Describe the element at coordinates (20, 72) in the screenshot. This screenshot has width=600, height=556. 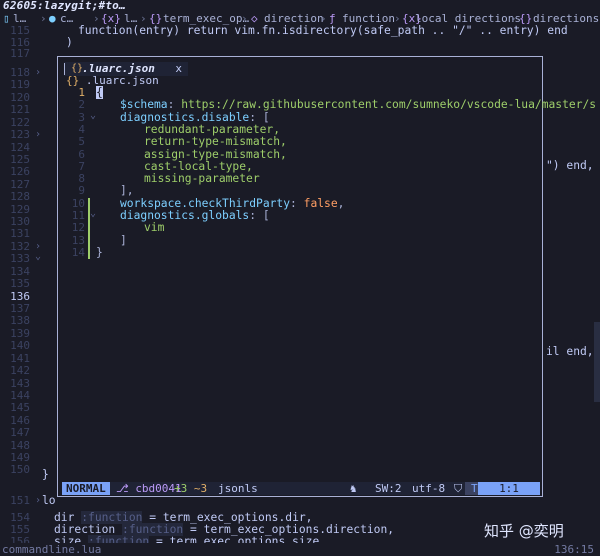
I see `line-number: 118` at that location.